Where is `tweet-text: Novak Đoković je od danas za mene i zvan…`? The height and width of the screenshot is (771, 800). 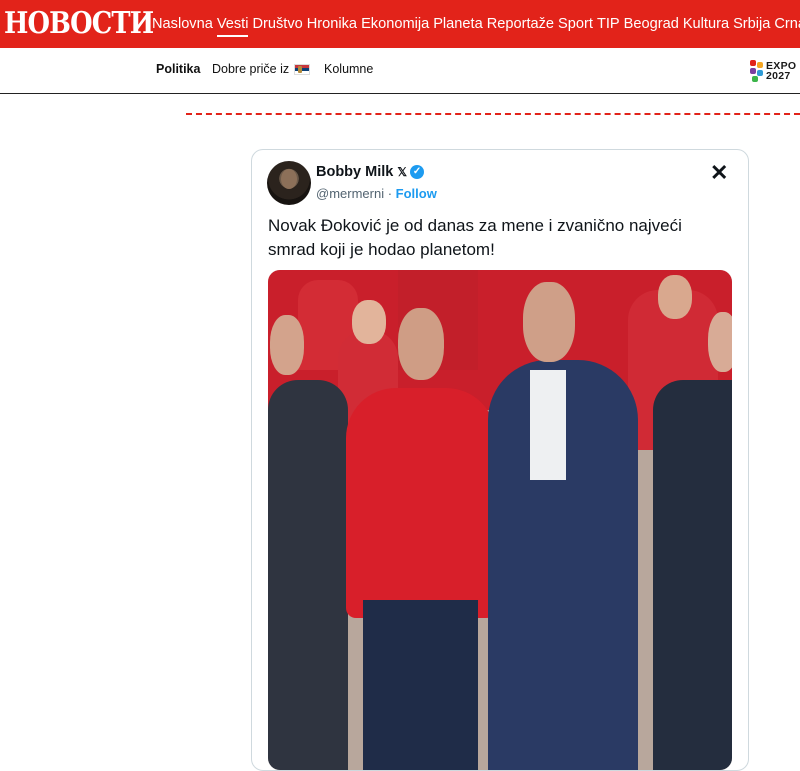
tweet-text: Novak Đoković je od danas za mene i zvan… is located at coordinates (475, 237).